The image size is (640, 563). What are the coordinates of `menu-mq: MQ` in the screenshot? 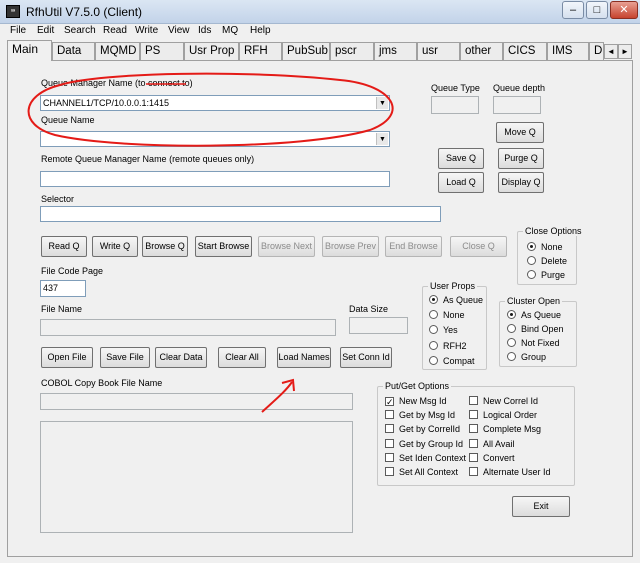 It's located at (230, 30).